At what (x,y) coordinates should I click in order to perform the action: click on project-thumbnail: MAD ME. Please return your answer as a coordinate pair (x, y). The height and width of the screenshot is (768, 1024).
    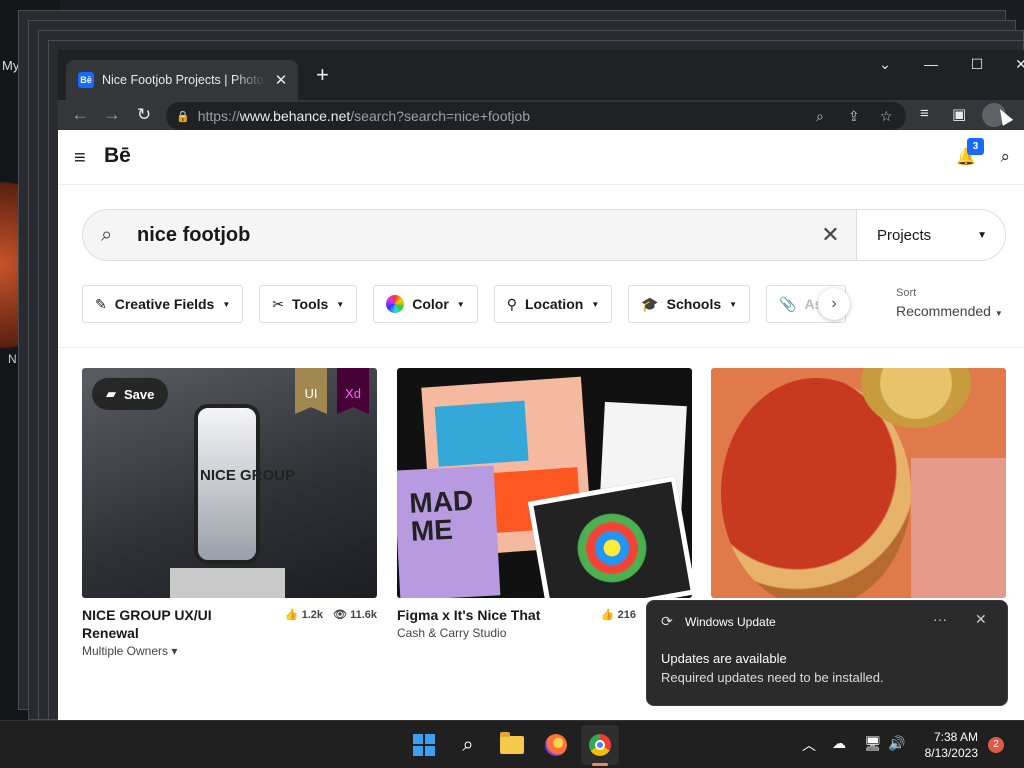
    Looking at the image, I should click on (544, 483).